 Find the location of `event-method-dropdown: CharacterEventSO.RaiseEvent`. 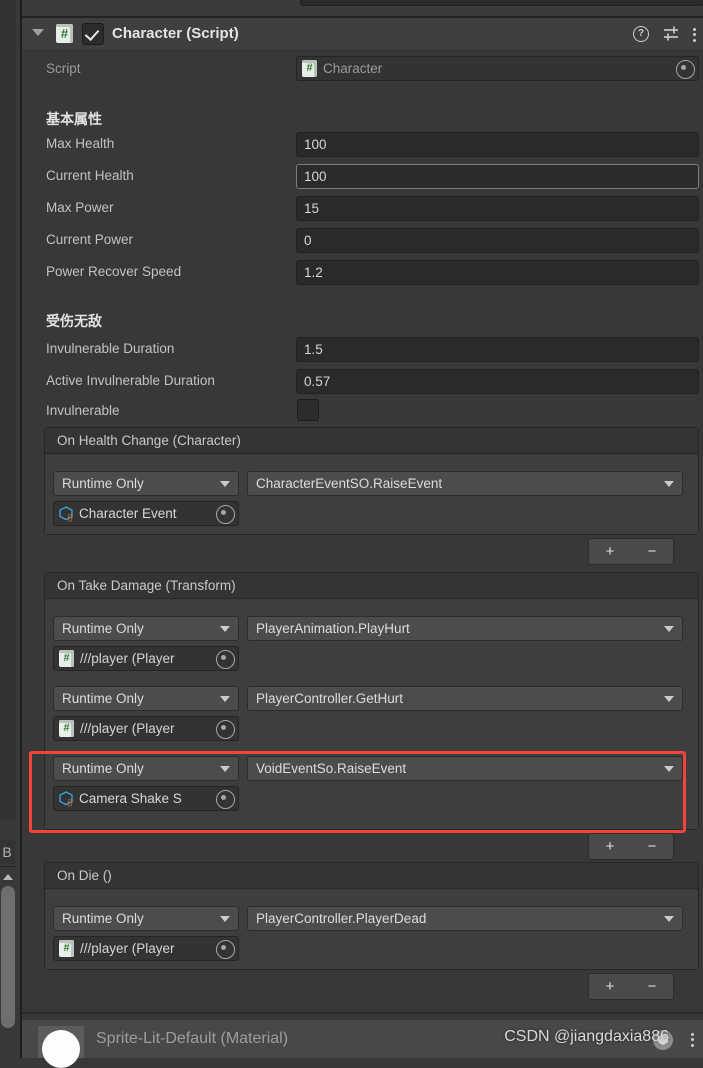

event-method-dropdown: CharacterEventSO.RaiseEvent is located at coordinates (465, 483).